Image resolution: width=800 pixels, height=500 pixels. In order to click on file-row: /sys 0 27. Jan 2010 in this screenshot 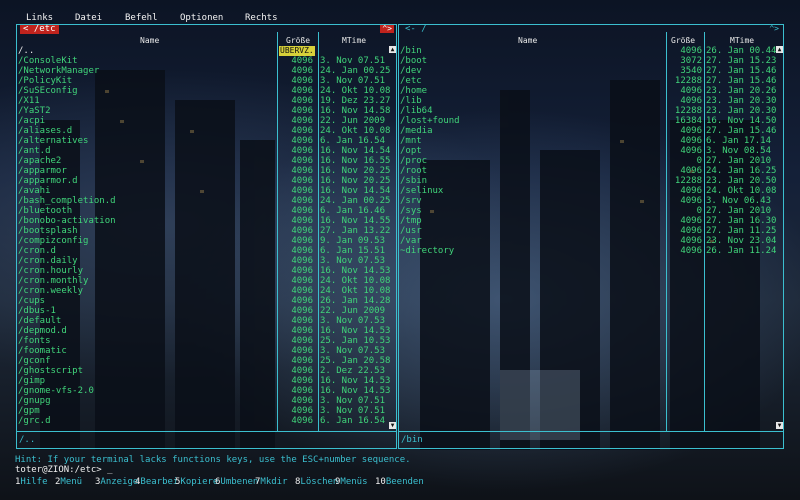, I will do `click(591, 211)`.